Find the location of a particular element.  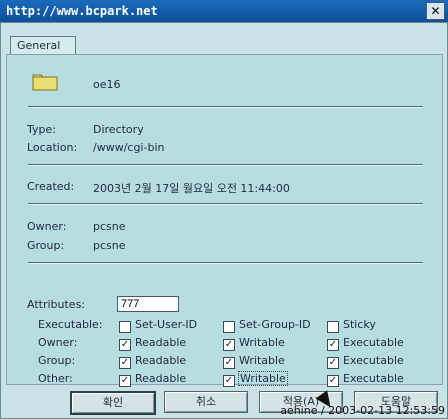

other-row-label: Other: is located at coordinates (55, 378).